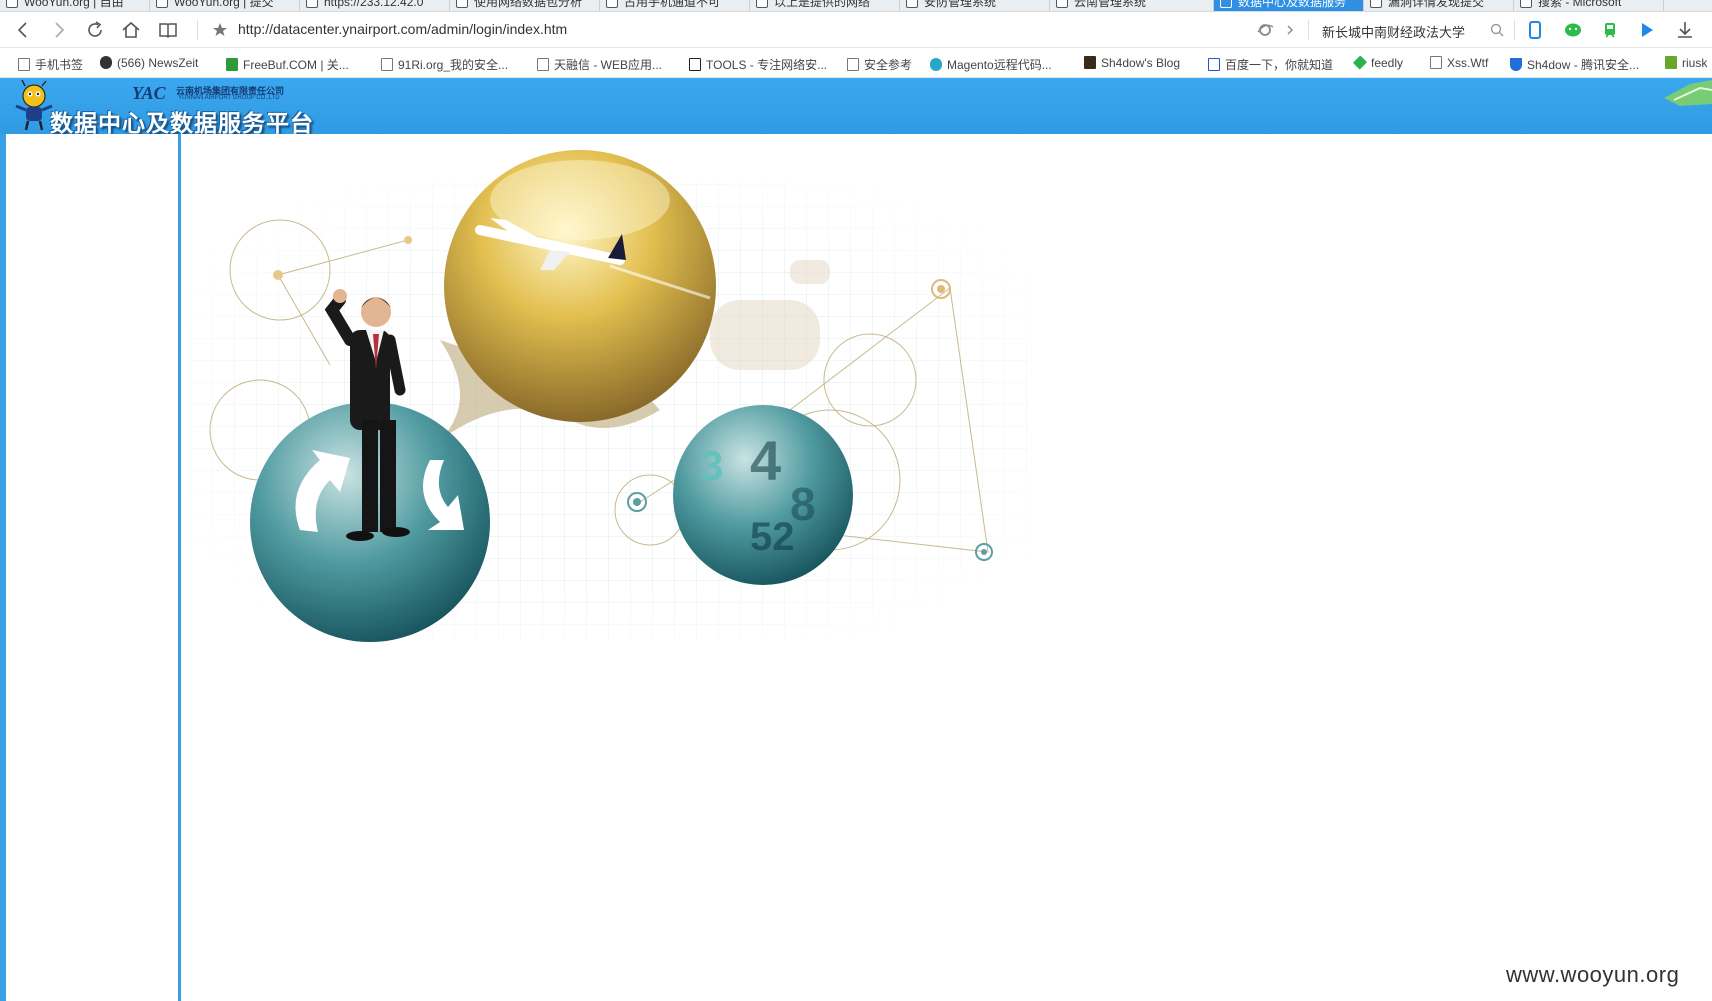 The image size is (1712, 1001). I want to click on phone-icon, so click(1535, 30).